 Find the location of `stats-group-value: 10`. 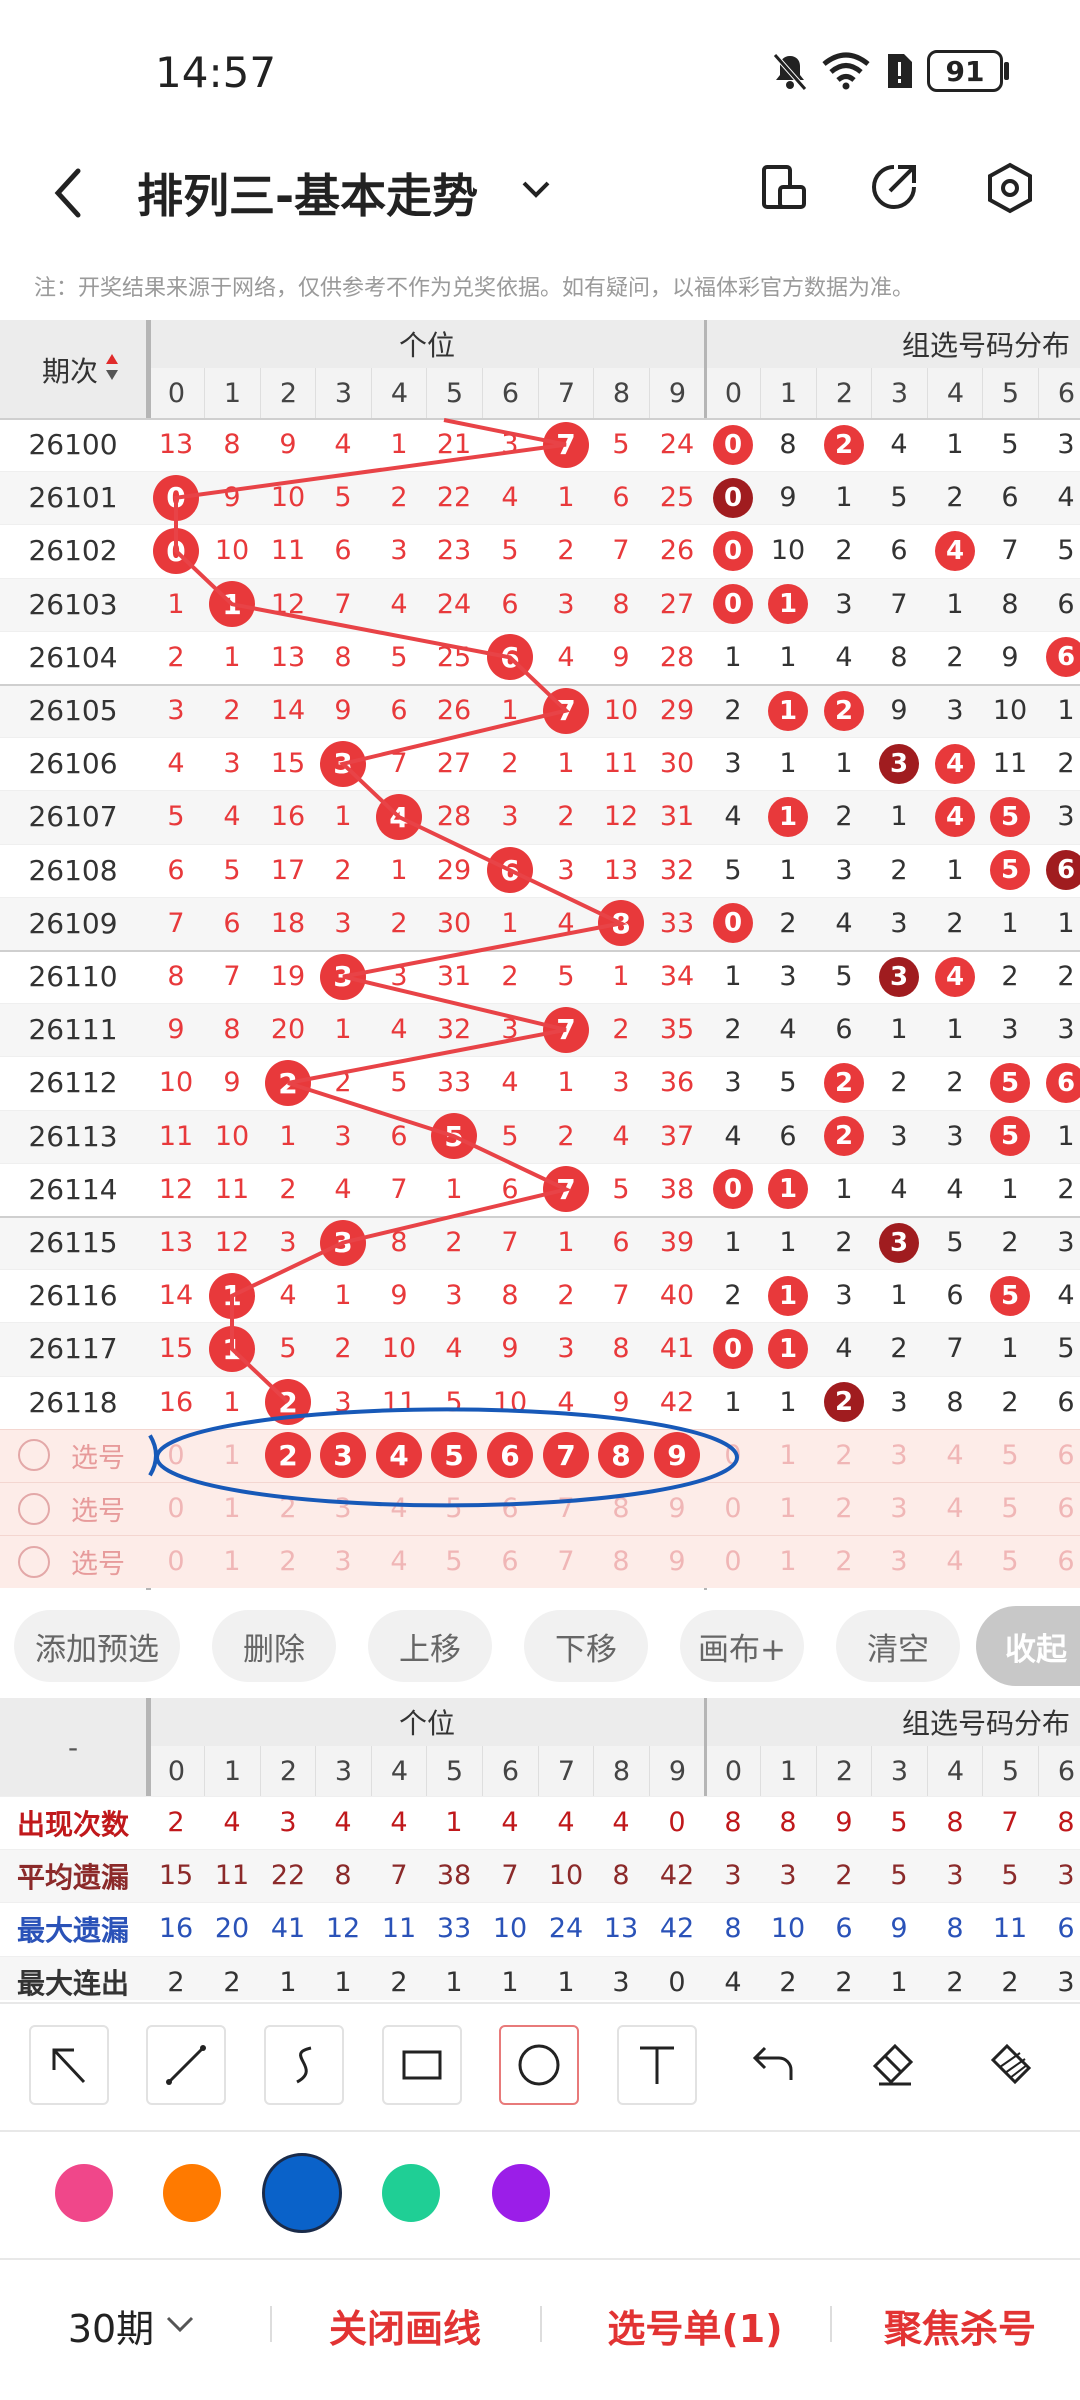

stats-group-value: 10 is located at coordinates (788, 1929).